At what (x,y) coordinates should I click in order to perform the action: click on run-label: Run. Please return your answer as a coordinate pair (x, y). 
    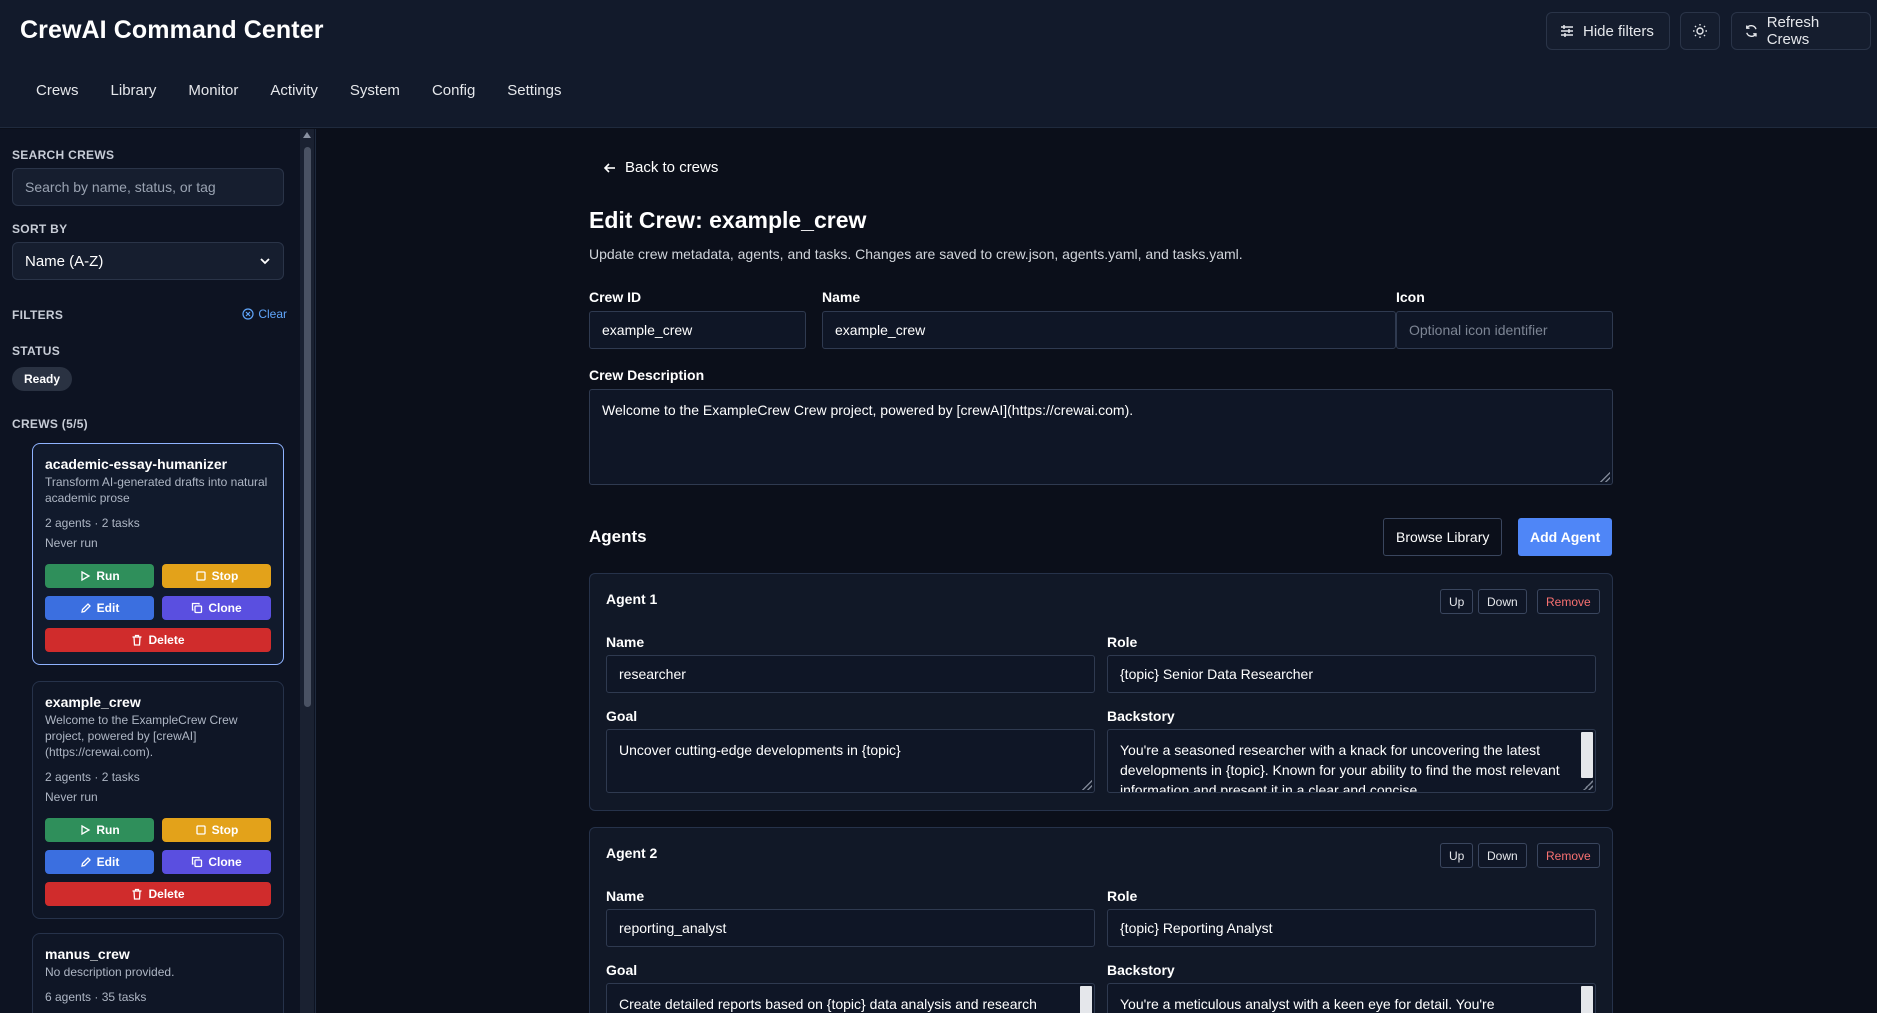
    Looking at the image, I should click on (108, 830).